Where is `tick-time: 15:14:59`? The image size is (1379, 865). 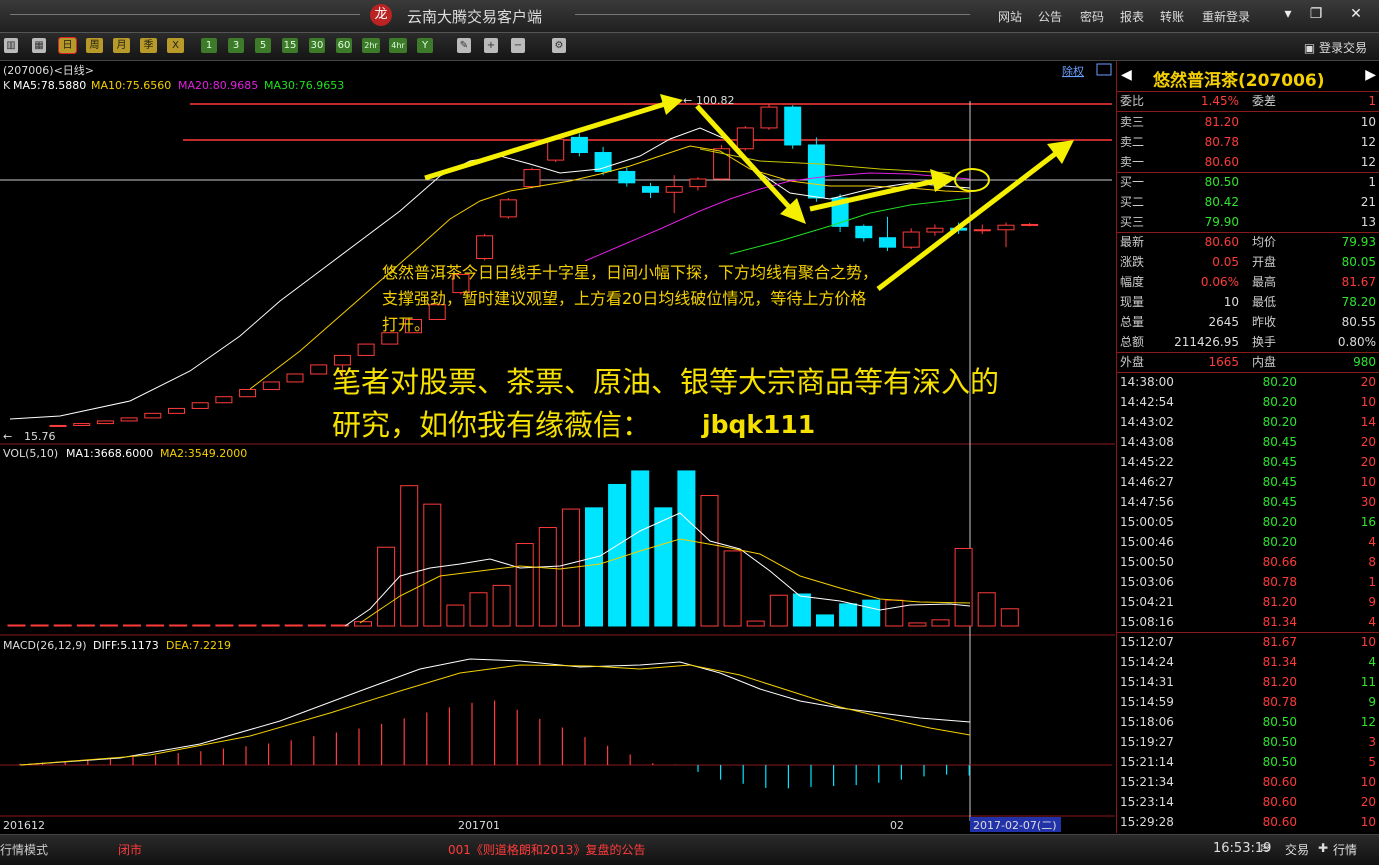
tick-time: 15:14:59 is located at coordinates (1147, 702).